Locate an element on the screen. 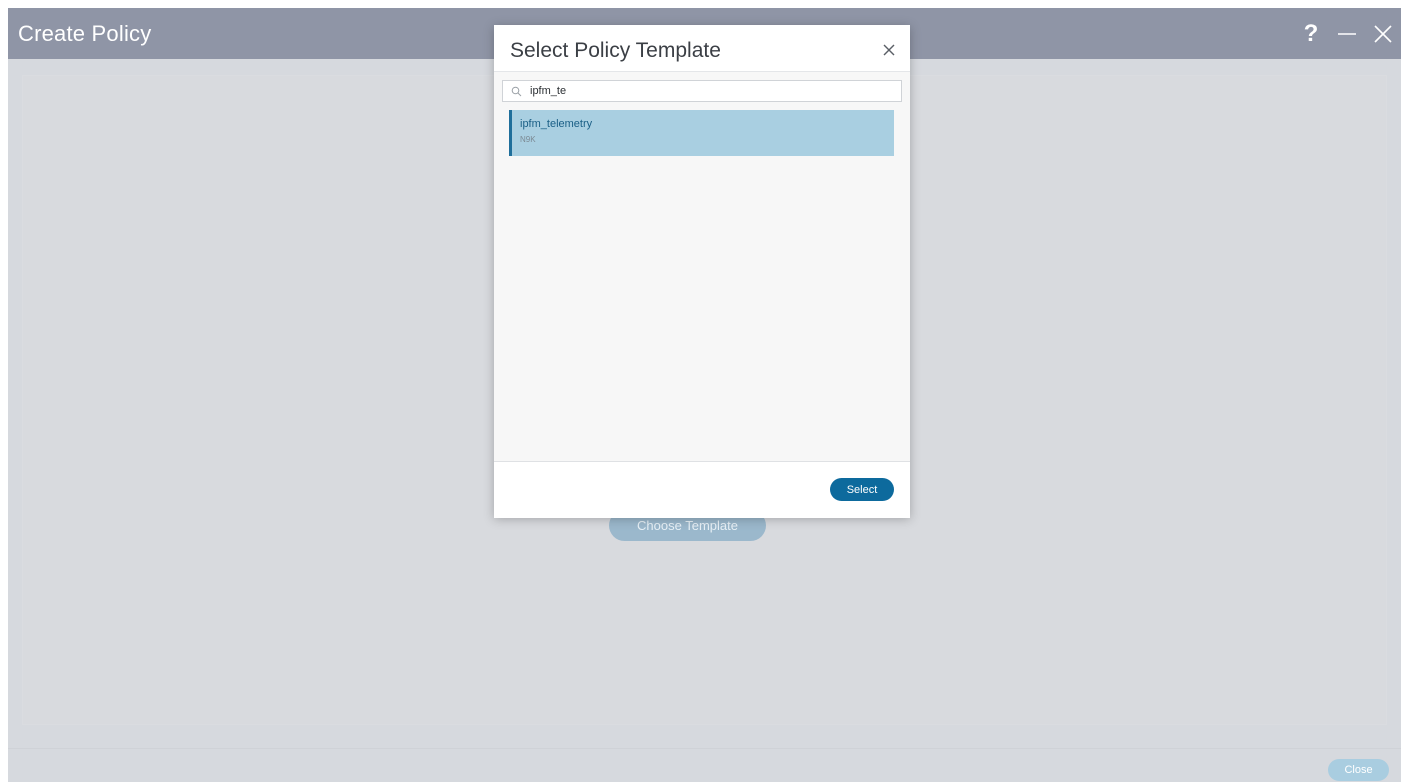 This screenshot has height=782, width=1401. footer-divider is located at coordinates (704, 748).